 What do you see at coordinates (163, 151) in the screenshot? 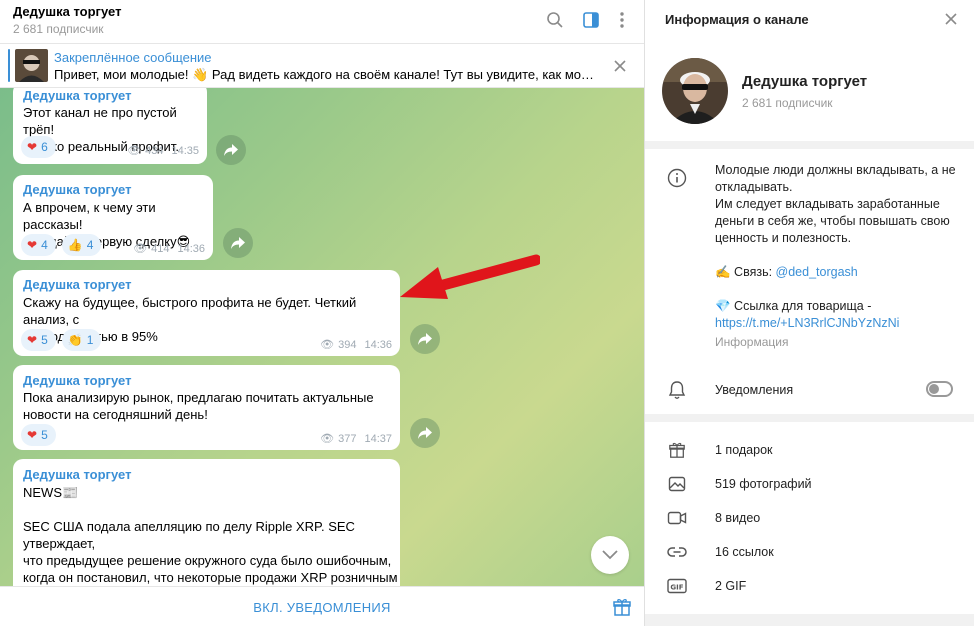
I see `message-meta: 👁 434 14:35` at bounding box center [163, 151].